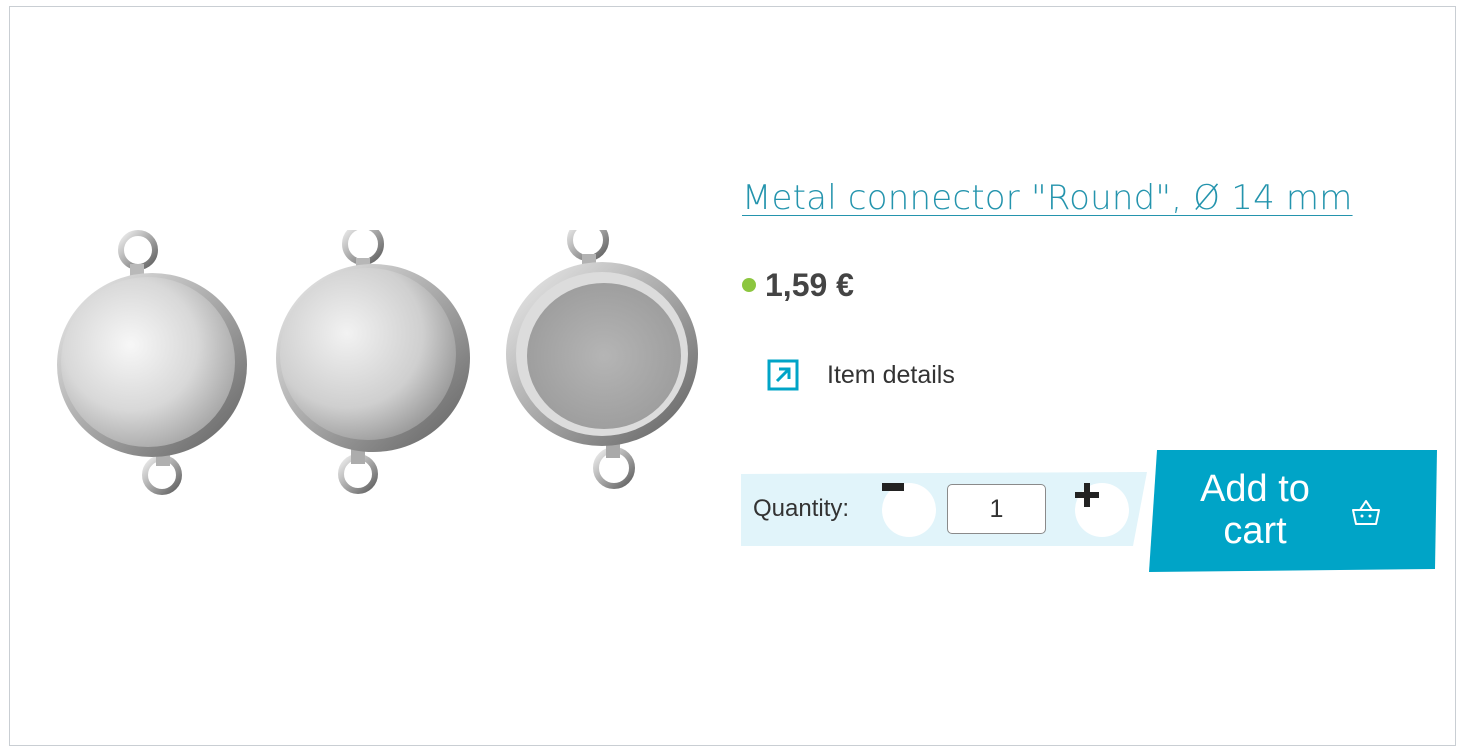  I want to click on add-to-cart-label: Add to cart, so click(1255, 510).